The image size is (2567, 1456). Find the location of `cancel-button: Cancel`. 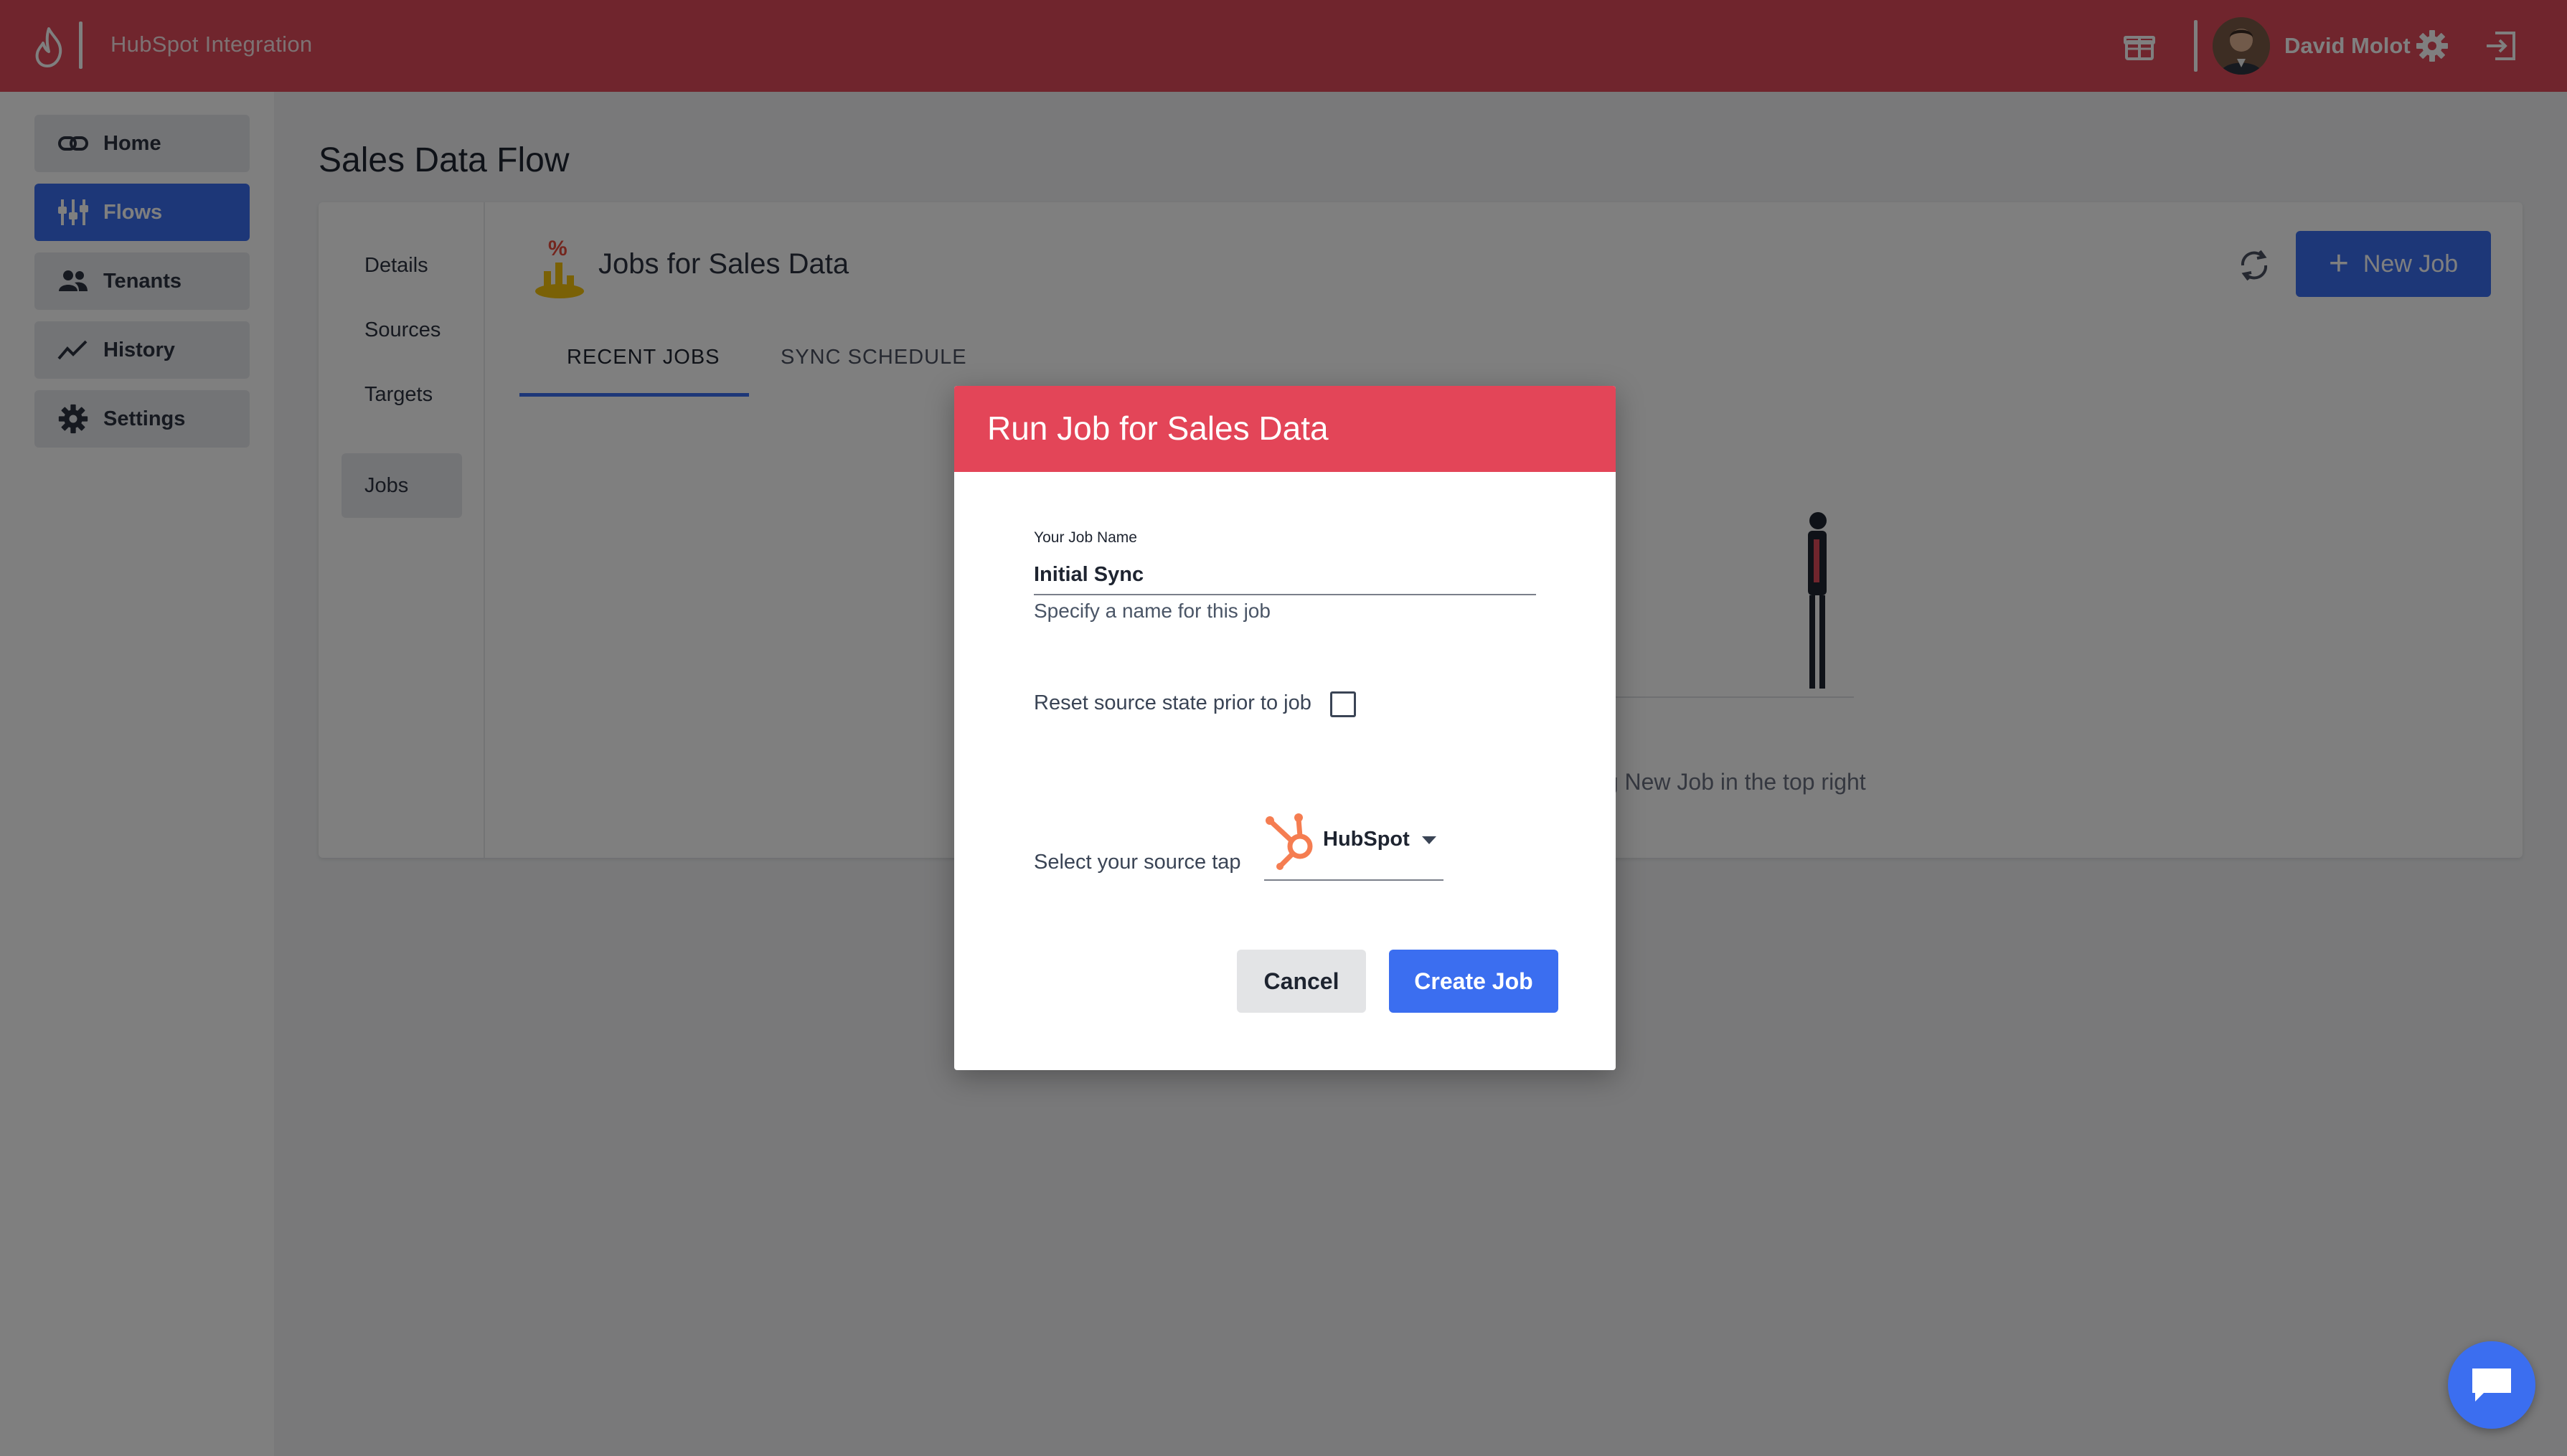

cancel-button: Cancel is located at coordinates (1302, 981).